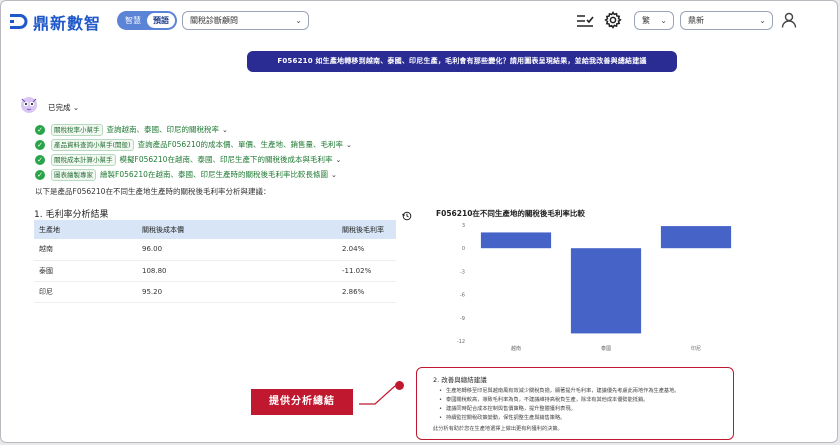 The image size is (840, 445). Describe the element at coordinates (419, 20) in the screenshot. I see `top-bar: 鼎新數智 智慧 預語 關稅診斷顧問 ⌄ 繁 ⌄ 鼎新 ⌄` at that location.